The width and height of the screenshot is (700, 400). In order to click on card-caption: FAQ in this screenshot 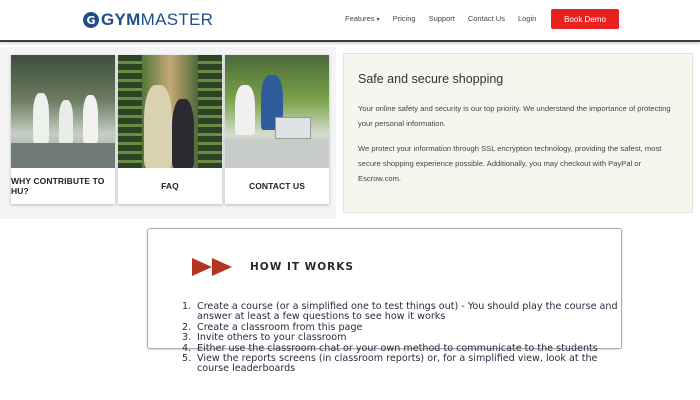, I will do `click(170, 186)`.